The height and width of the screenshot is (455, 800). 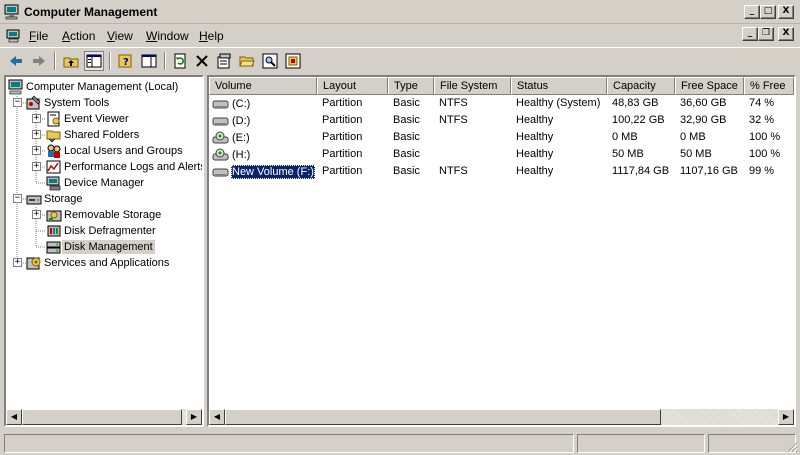 What do you see at coordinates (765, 154) in the screenshot?
I see `cell-percent-free: 100 %` at bounding box center [765, 154].